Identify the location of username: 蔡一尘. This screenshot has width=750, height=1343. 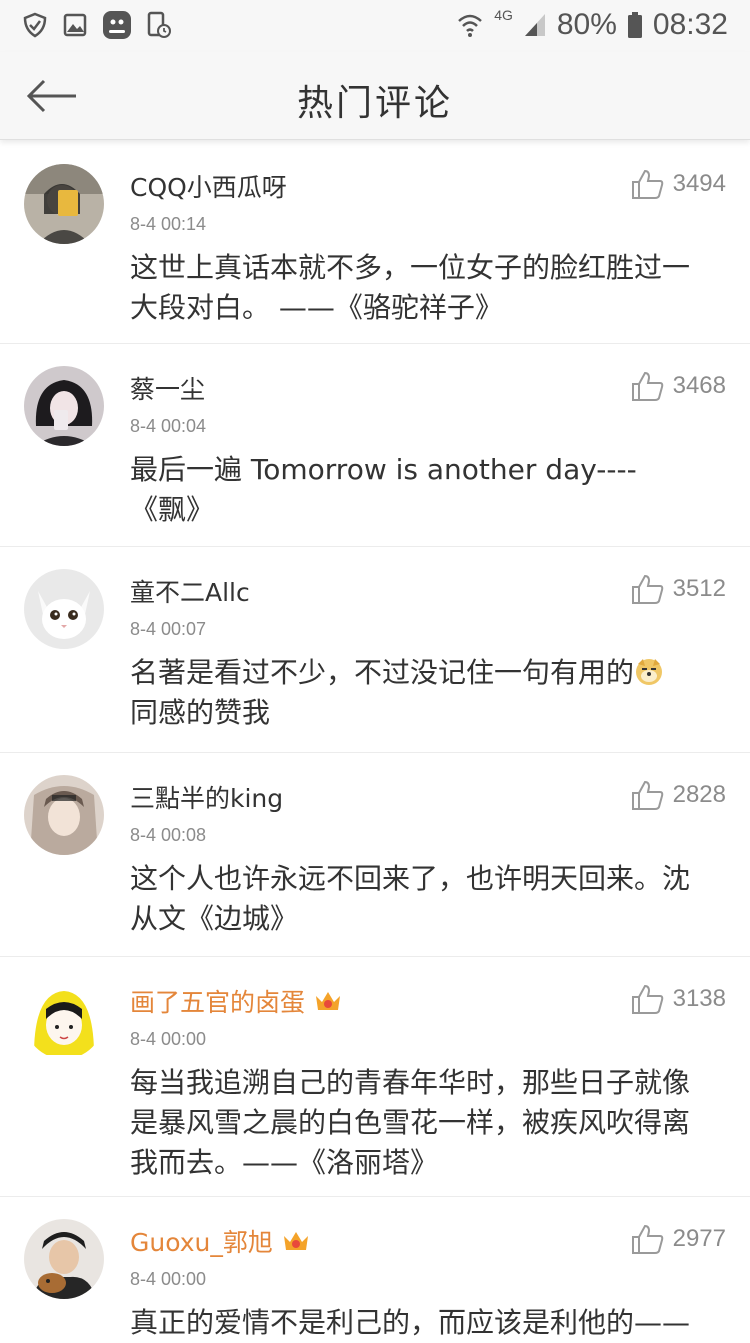
(167, 388).